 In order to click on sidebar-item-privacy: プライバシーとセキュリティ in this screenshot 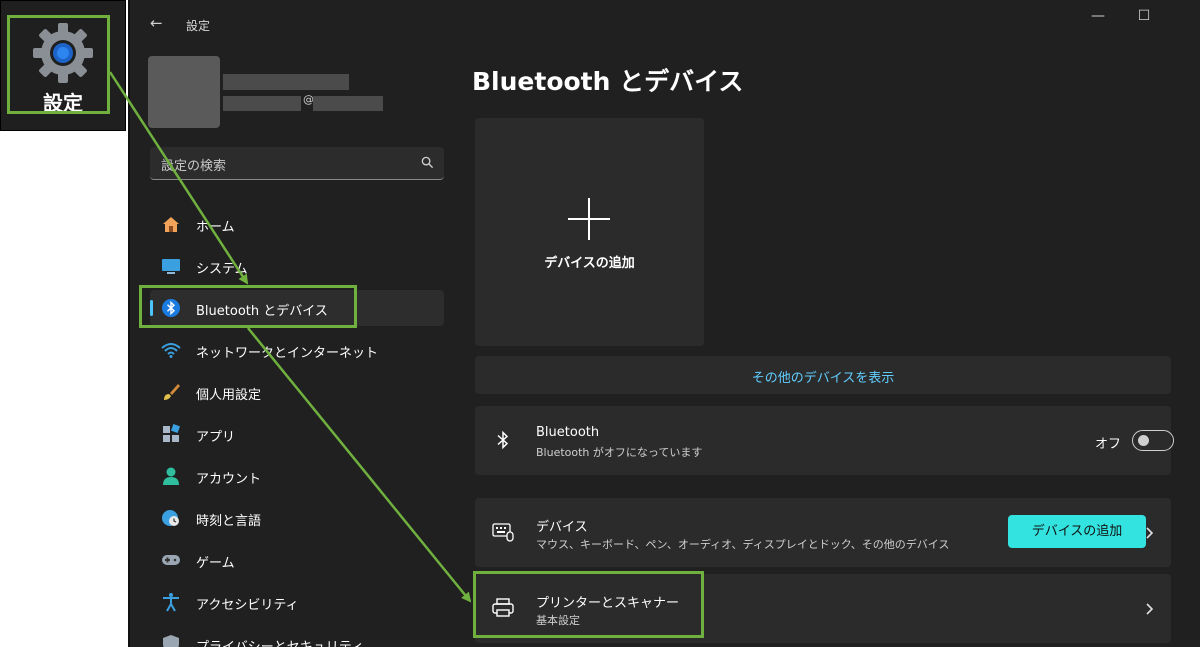, I will do `click(297, 636)`.